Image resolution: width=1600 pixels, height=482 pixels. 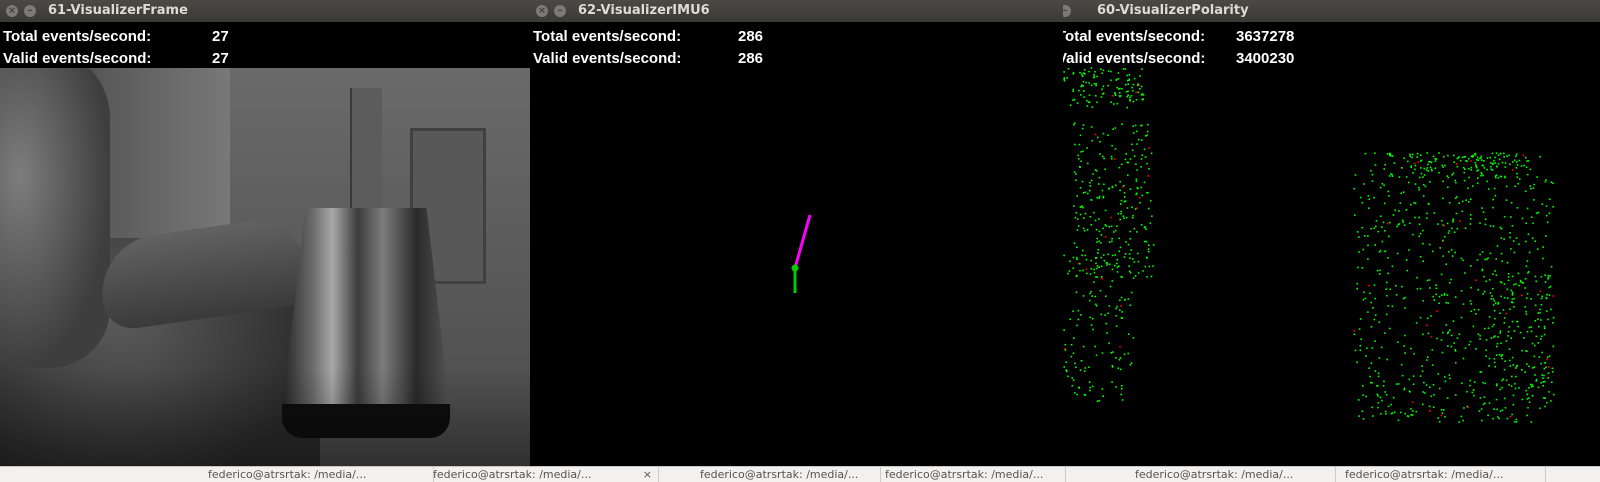 What do you see at coordinates (1331, 11) in the screenshot?
I see `titlebar: – 60-VisualizerPolarity` at bounding box center [1331, 11].